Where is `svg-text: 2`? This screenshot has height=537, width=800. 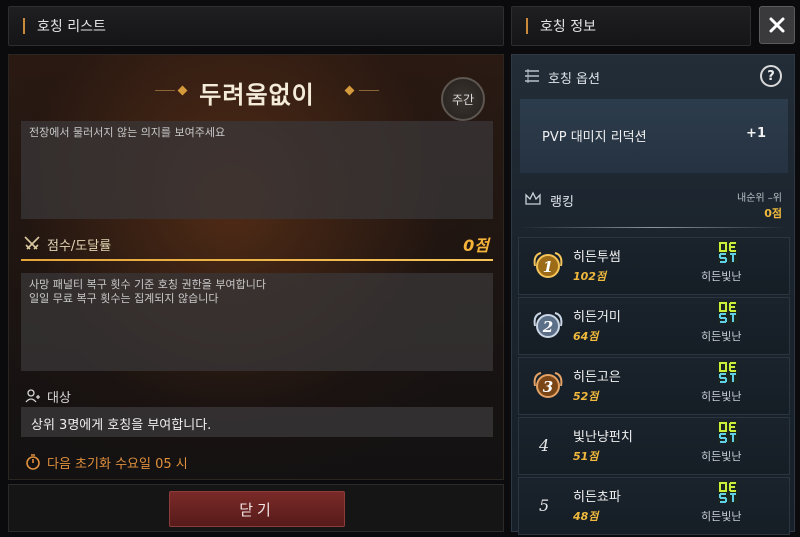 svg-text: 2 is located at coordinates (547, 327).